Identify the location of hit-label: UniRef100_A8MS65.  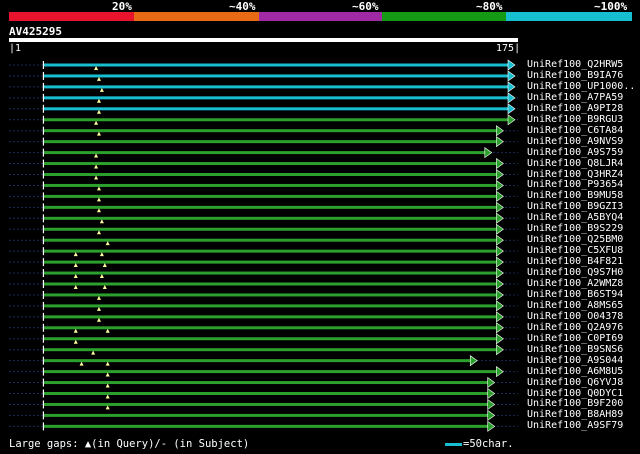
(575, 305).